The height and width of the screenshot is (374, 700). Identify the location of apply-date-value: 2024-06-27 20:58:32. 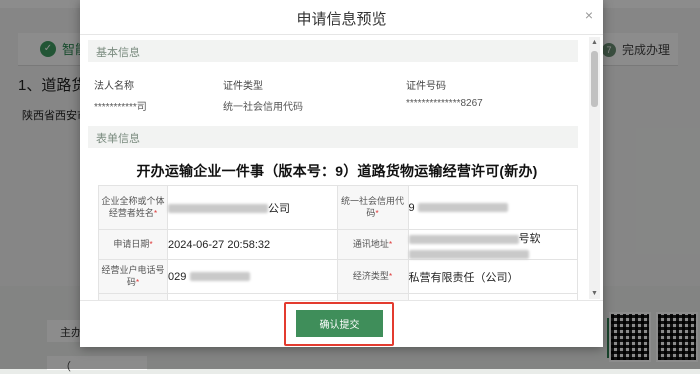
(252, 244).